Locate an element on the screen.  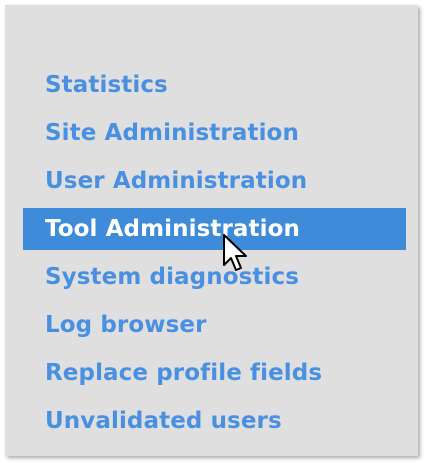
menu-item-label: Replace profile fields is located at coordinates (184, 373).